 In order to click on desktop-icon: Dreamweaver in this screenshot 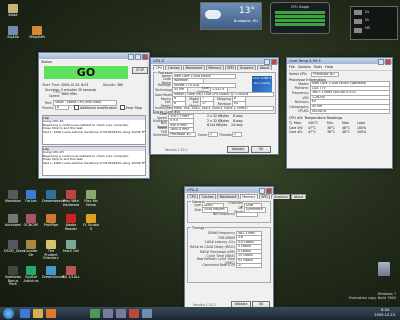, I will do `click(54, 197)`.